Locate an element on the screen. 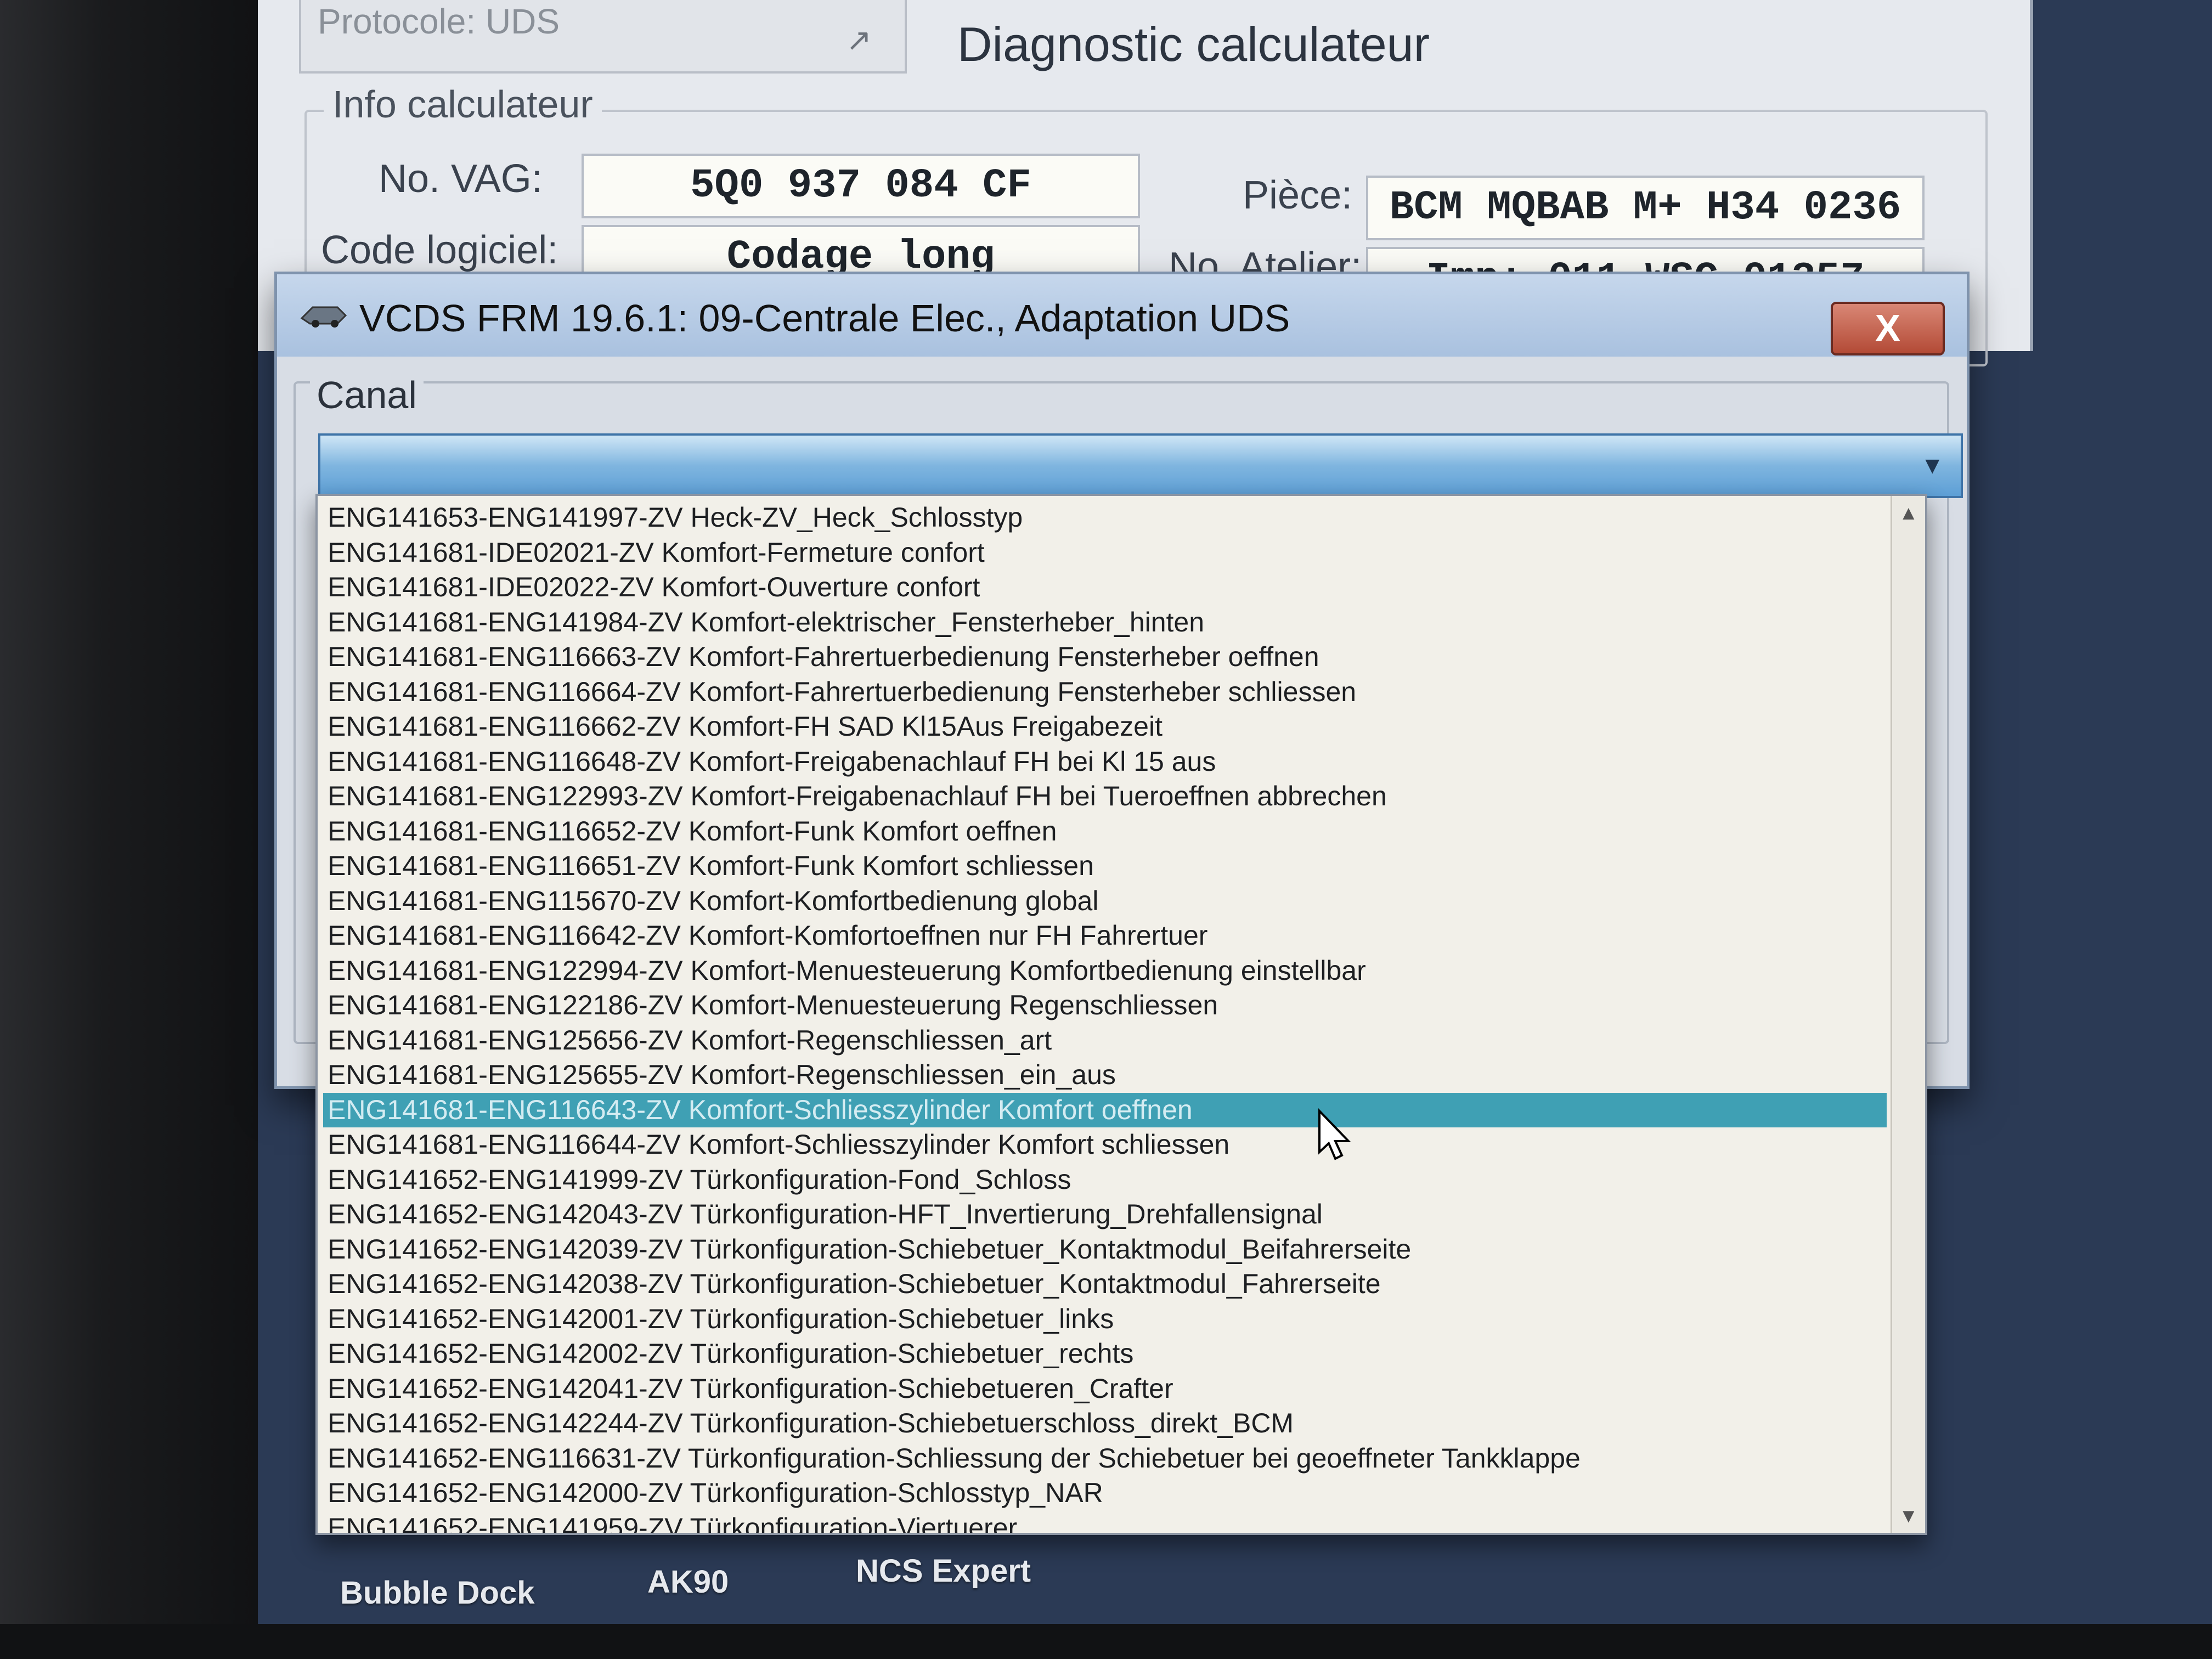 This screenshot has width=2212, height=1659. canal-combobox: ▼ is located at coordinates (1140, 466).